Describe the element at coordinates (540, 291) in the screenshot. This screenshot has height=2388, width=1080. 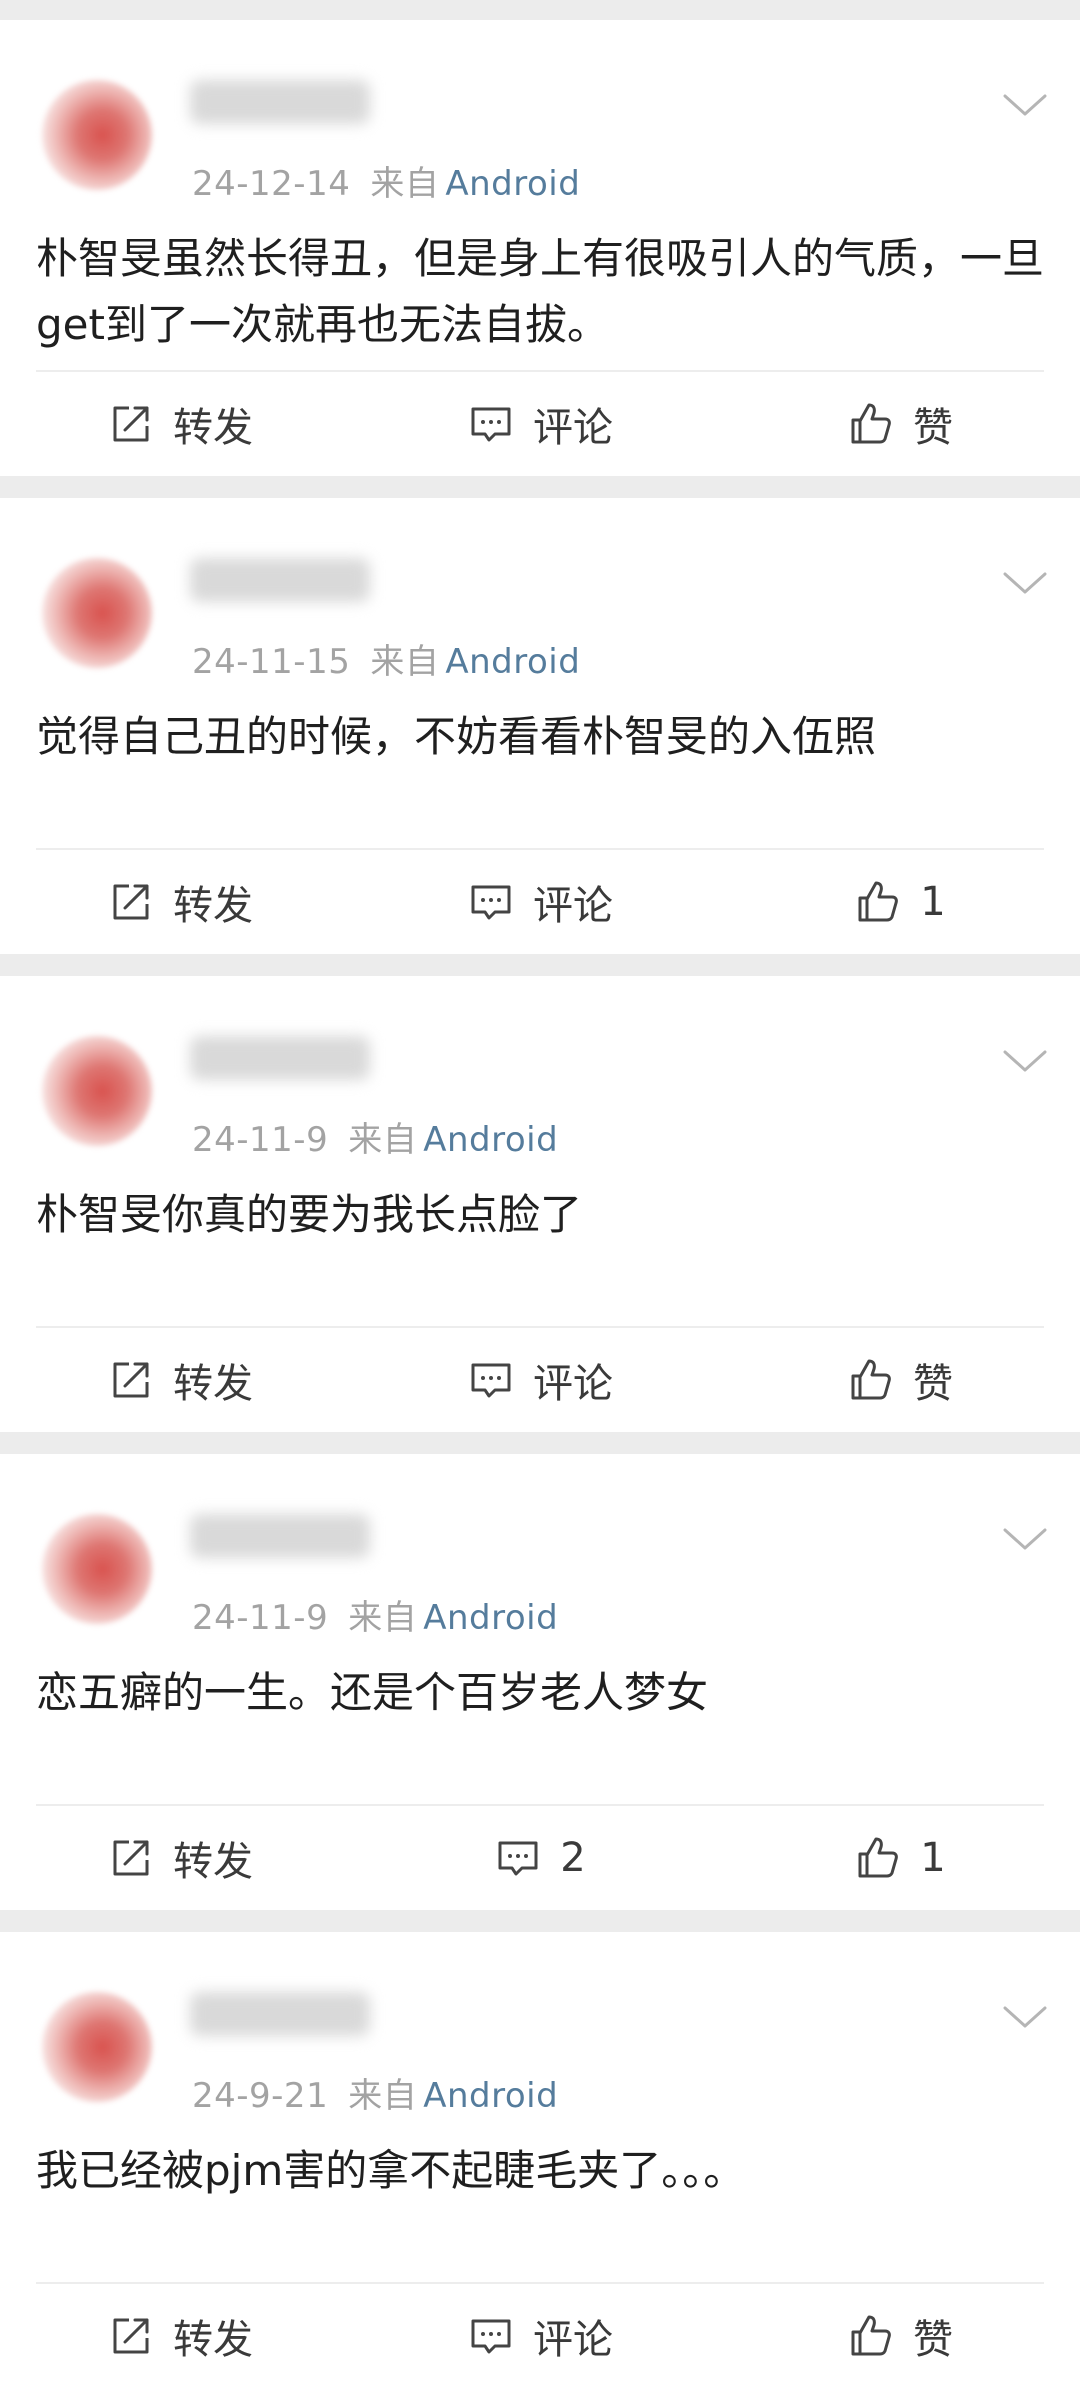
I see `comment-text: 朴智旻虽然长得丑，但是身上有很吸引人的气质，一旦get到了一次就再也无法自拔。` at that location.